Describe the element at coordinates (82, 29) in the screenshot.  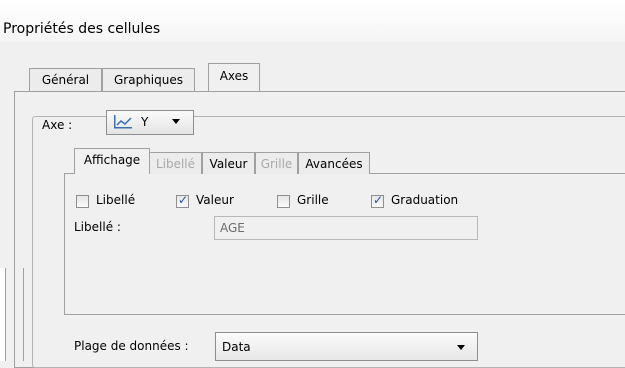
I see `window-title: Propriétés des cellules` at that location.